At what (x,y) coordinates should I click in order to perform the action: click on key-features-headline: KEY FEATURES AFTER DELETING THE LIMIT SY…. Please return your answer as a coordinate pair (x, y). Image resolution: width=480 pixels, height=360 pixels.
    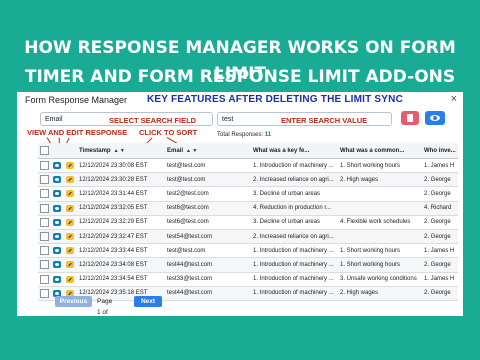
    Looking at the image, I should click on (275, 99).